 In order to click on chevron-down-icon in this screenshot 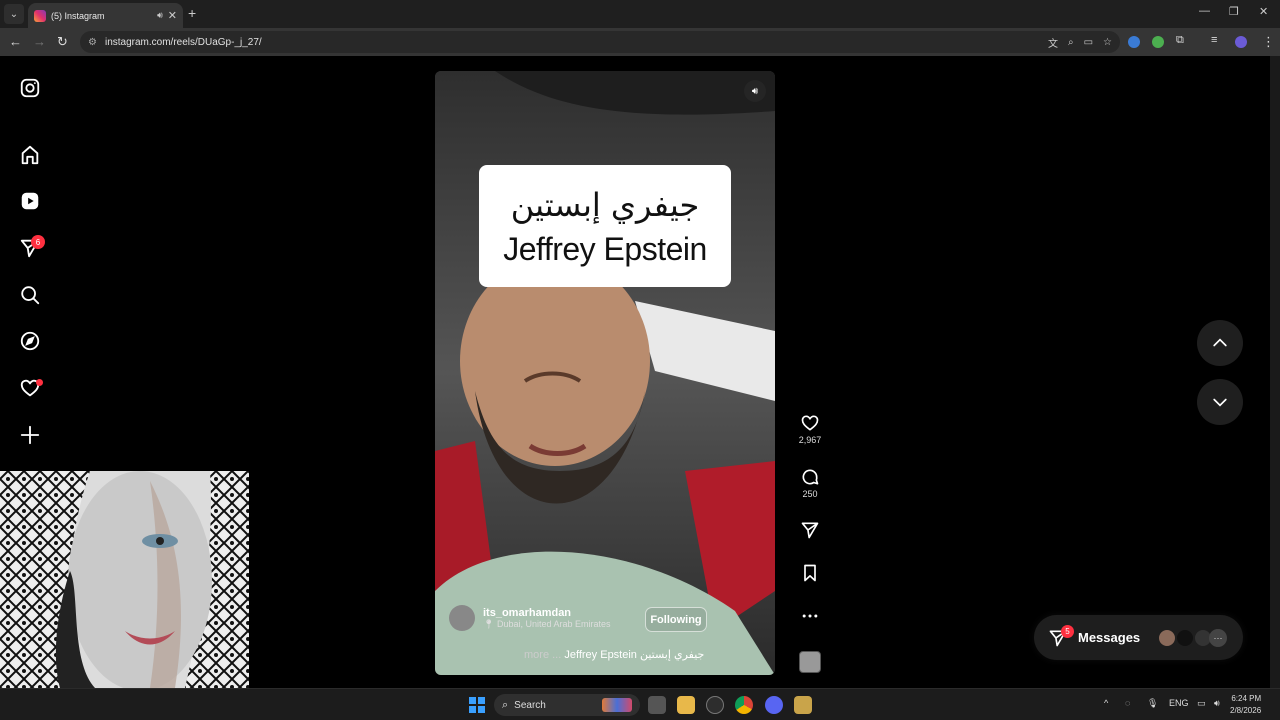, I will do `click(1220, 402)`.